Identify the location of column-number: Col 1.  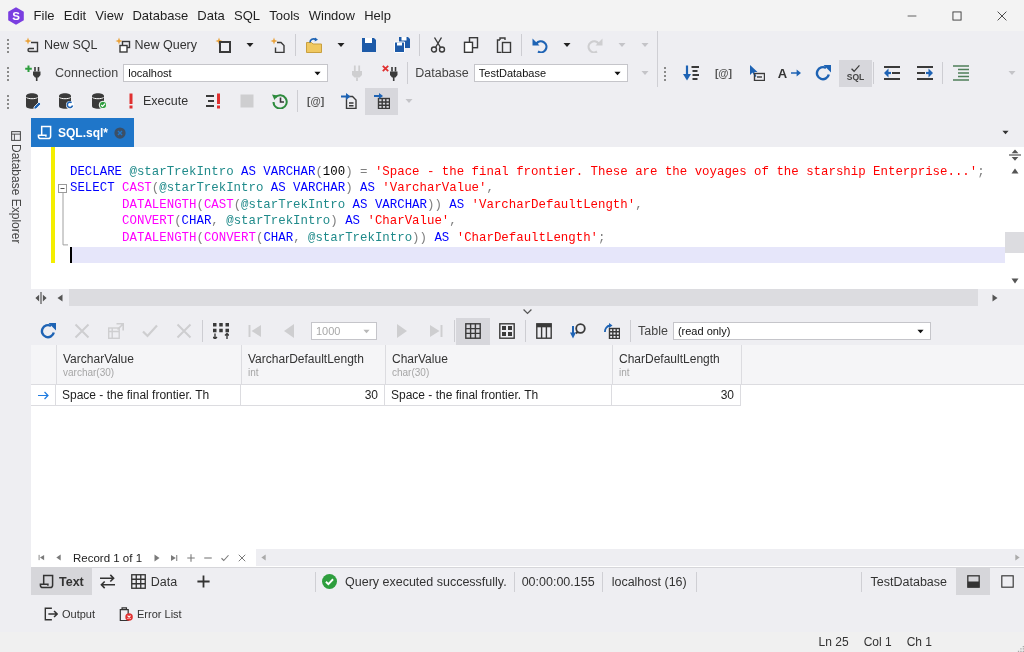
(877, 642).